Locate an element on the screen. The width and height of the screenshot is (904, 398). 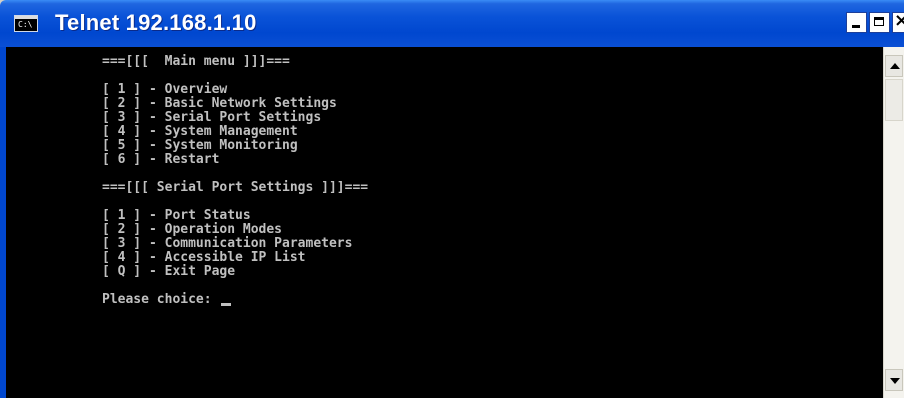
title-bar: C:\ Telnet 192.168.1.10 is located at coordinates (452, 23).